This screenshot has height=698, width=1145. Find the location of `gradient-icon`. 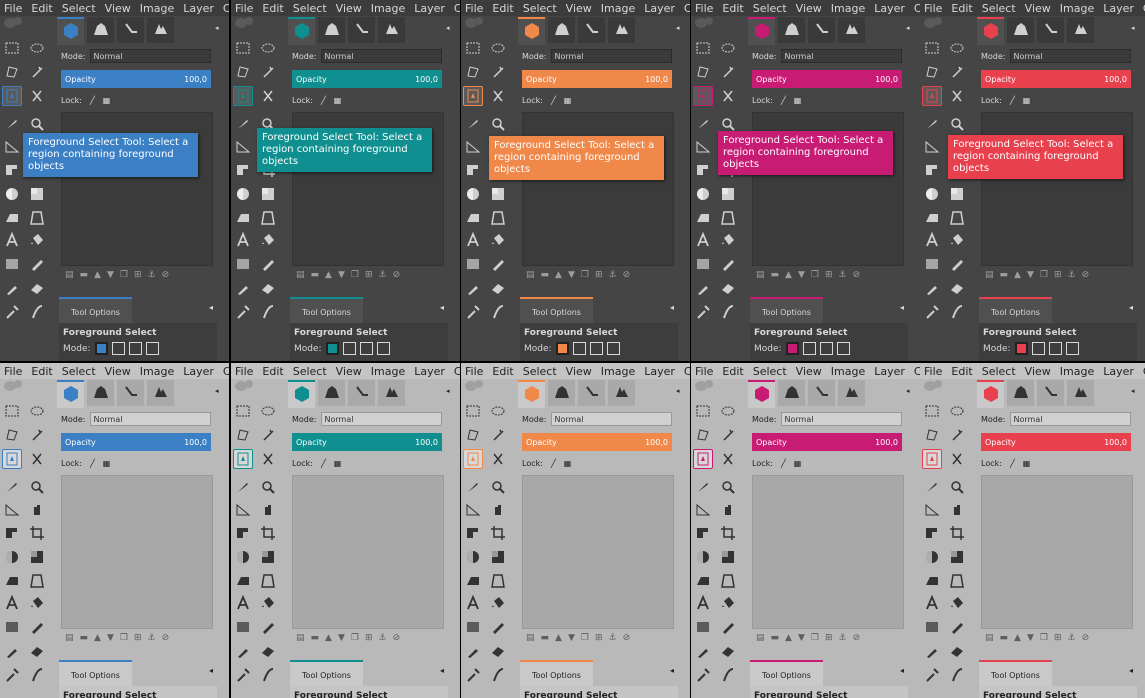

gradient-icon is located at coordinates (12, 627).